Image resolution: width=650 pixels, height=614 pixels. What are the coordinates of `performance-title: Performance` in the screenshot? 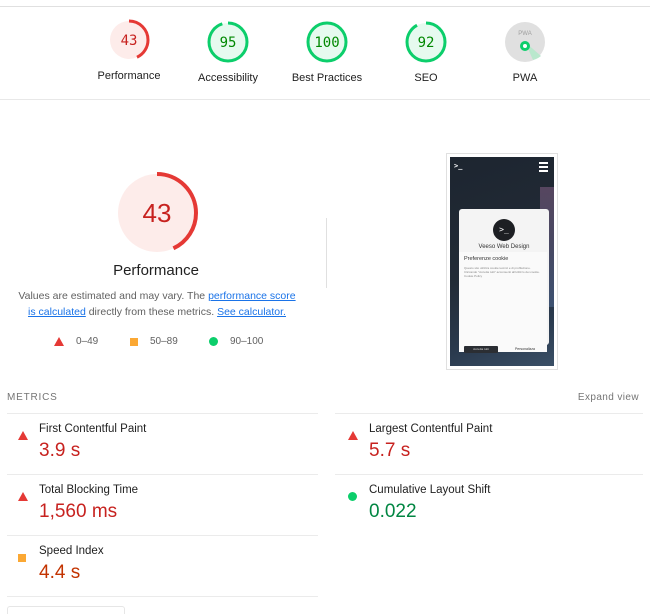 It's located at (156, 270).